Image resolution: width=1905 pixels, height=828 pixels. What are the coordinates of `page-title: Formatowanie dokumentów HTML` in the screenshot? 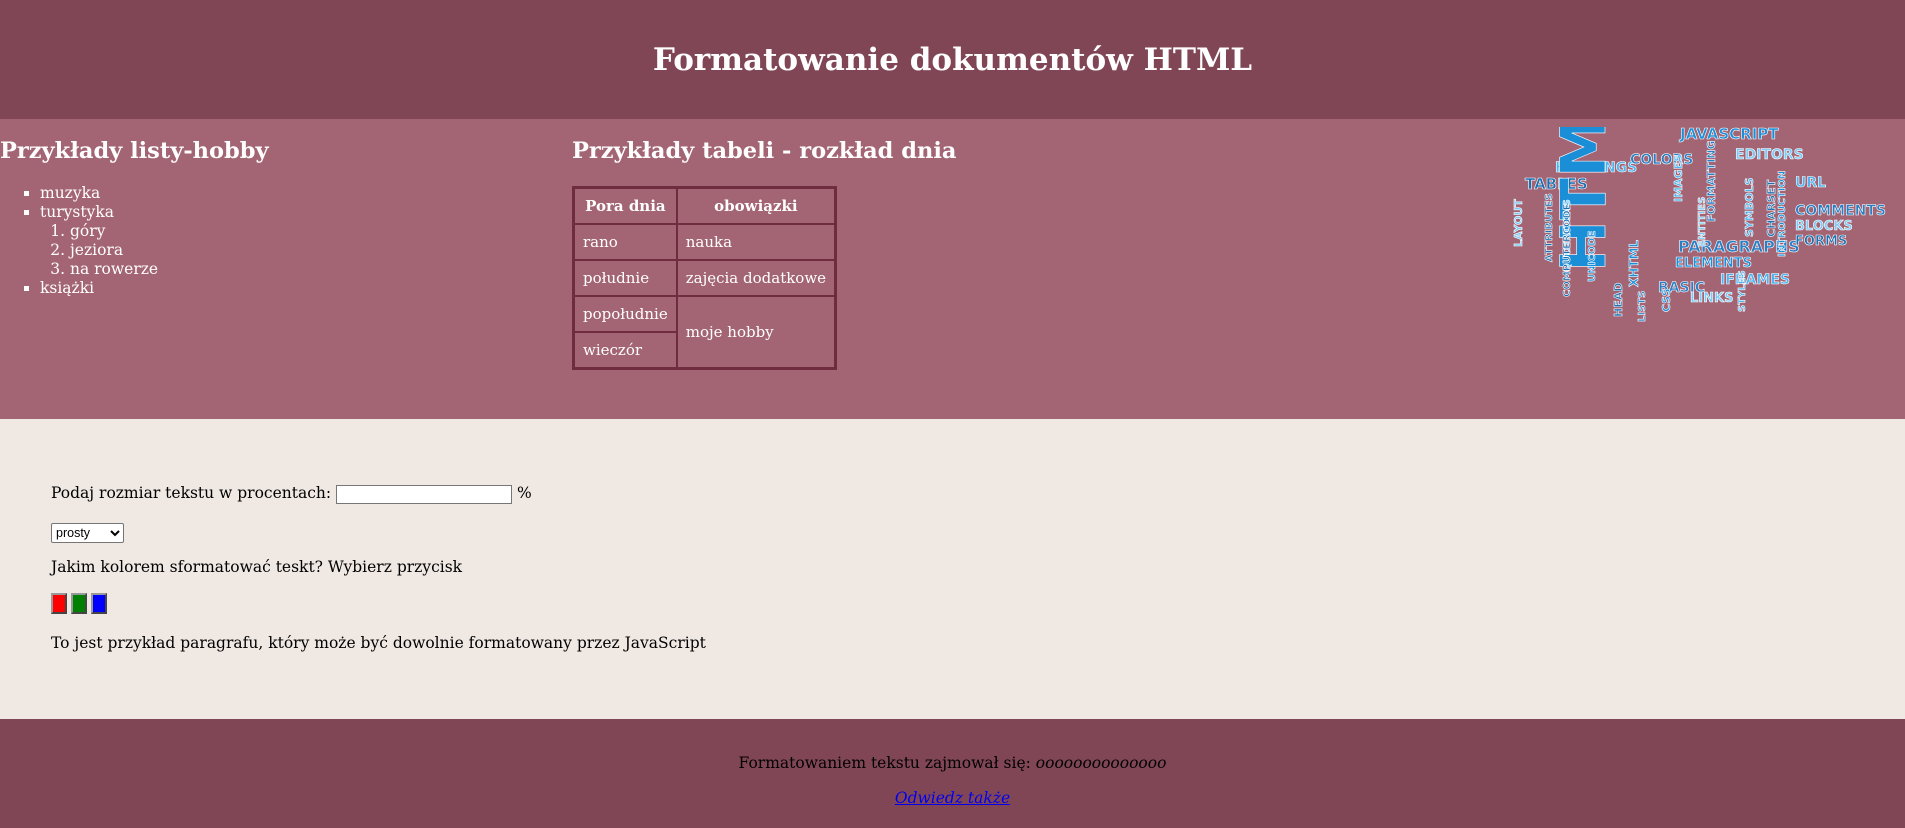 It's located at (952, 59).